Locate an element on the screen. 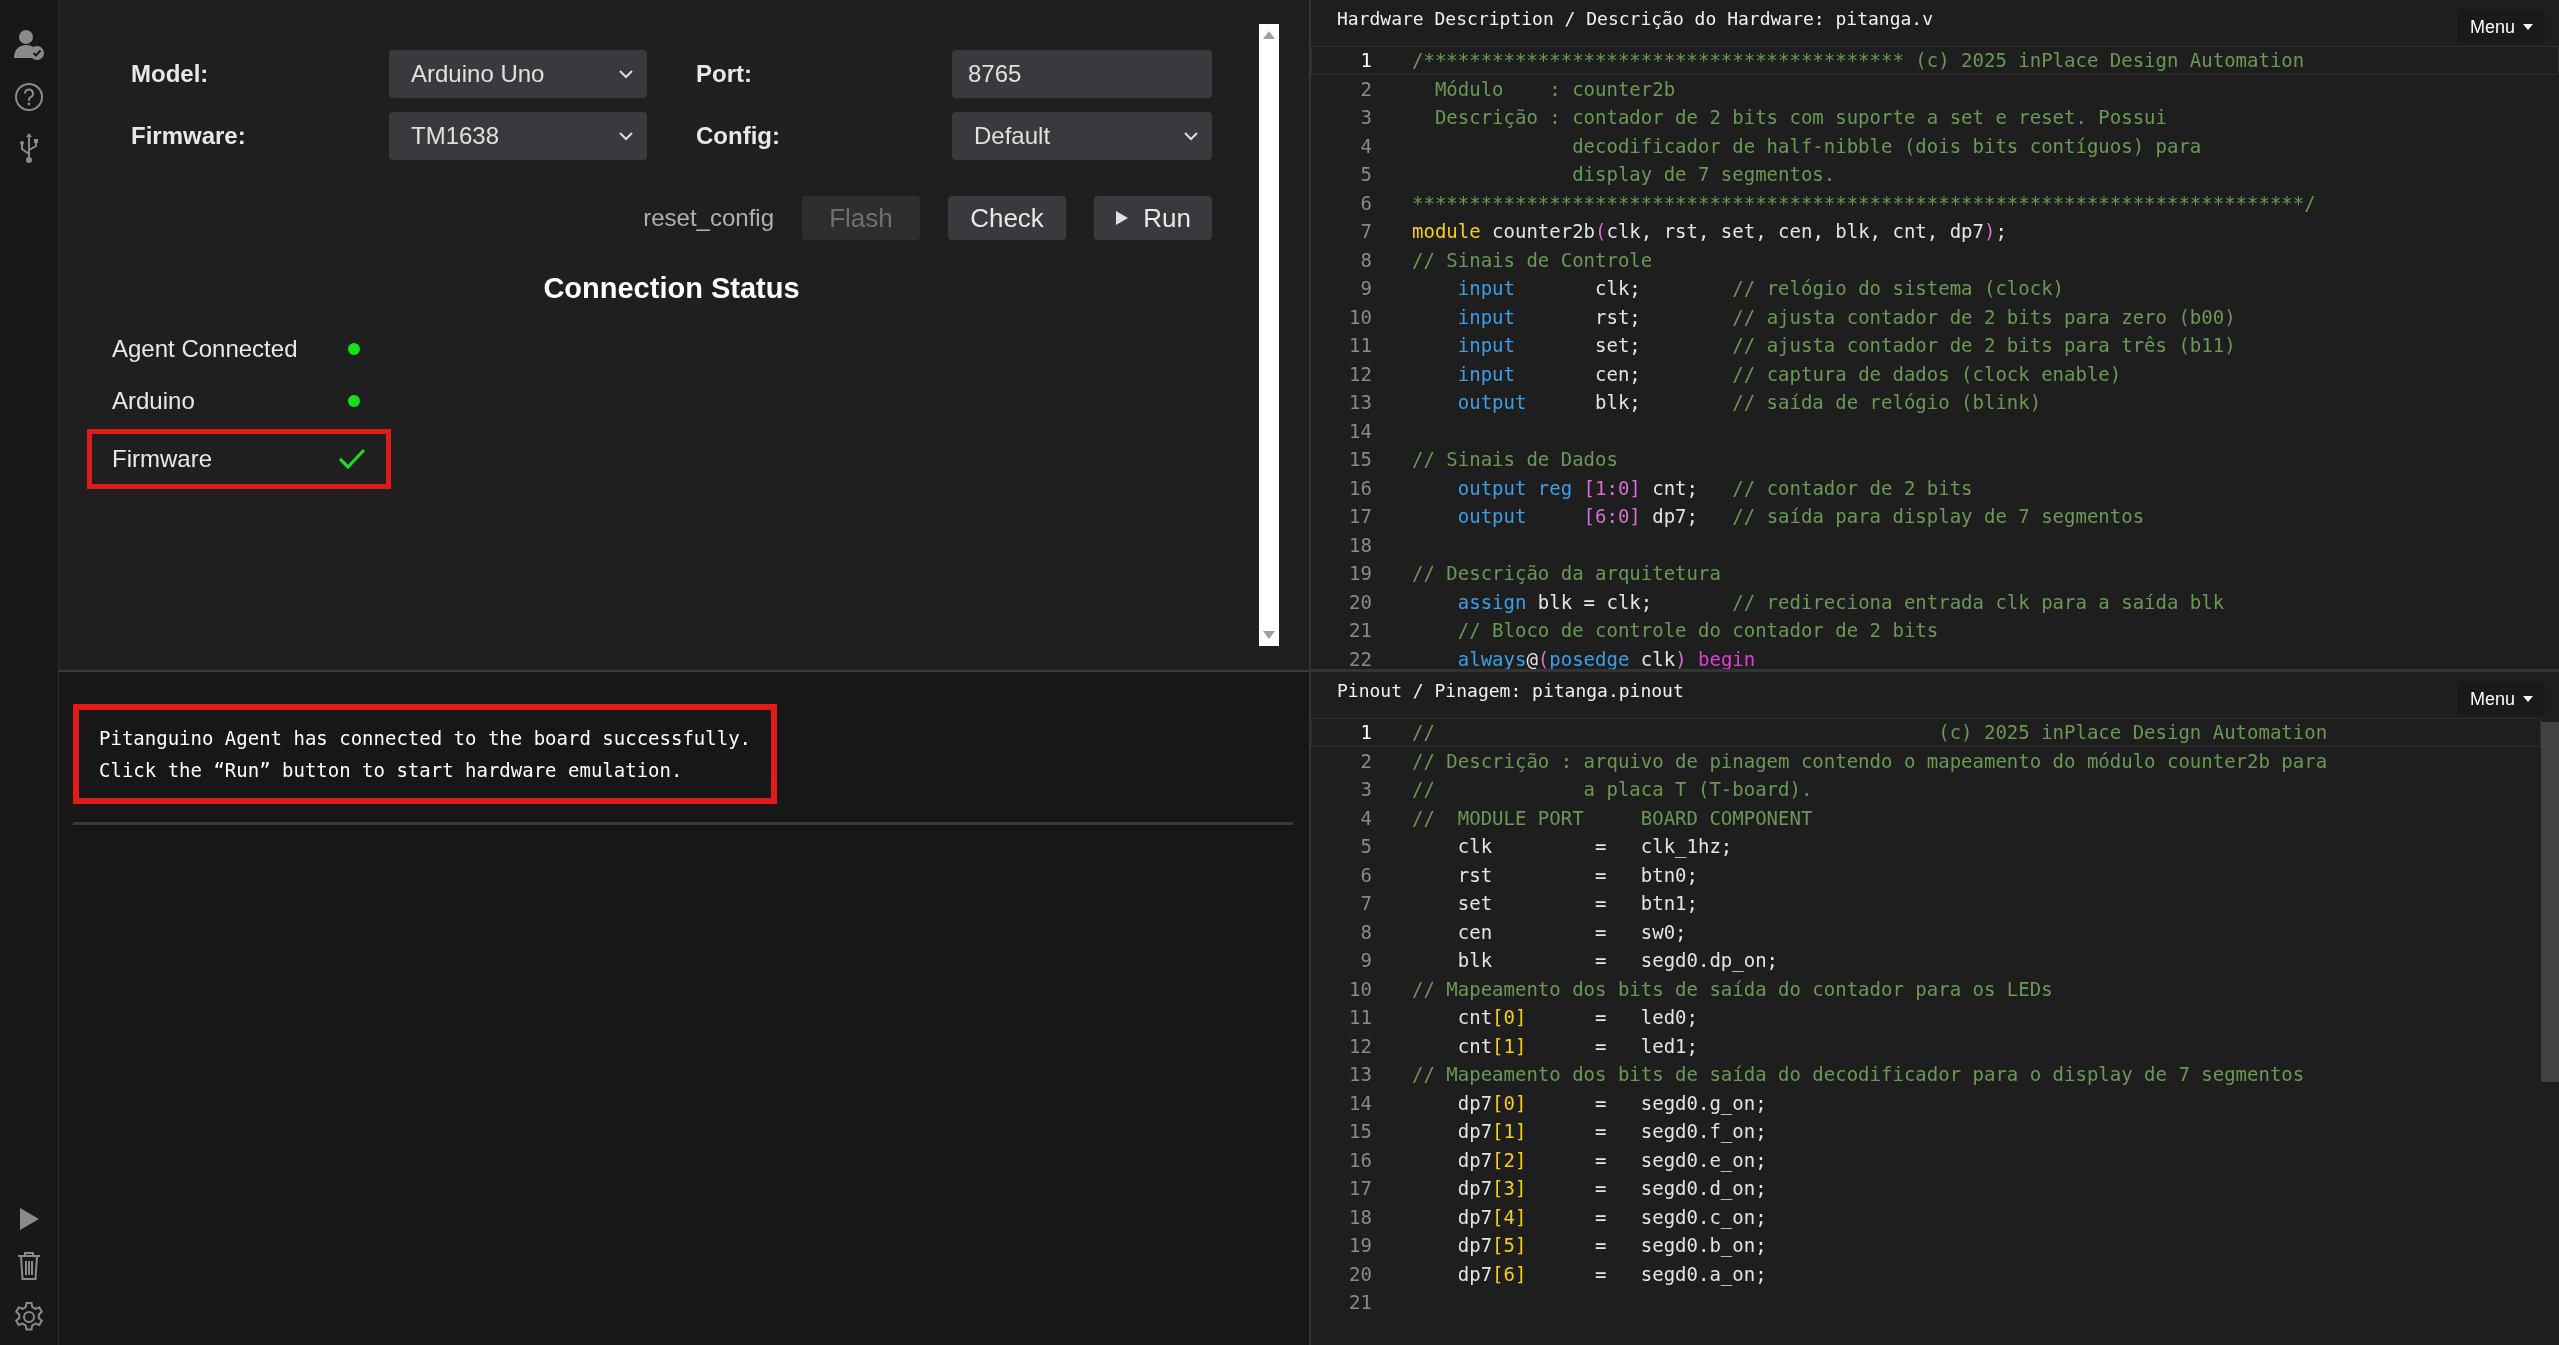 The width and height of the screenshot is (2559, 1345). port-label: Port: is located at coordinates (724, 74).